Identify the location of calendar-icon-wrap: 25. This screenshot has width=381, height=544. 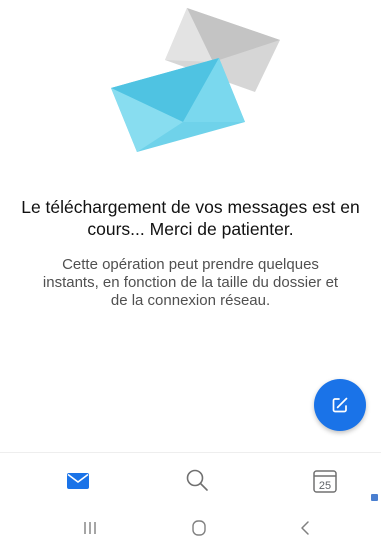
(325, 481).